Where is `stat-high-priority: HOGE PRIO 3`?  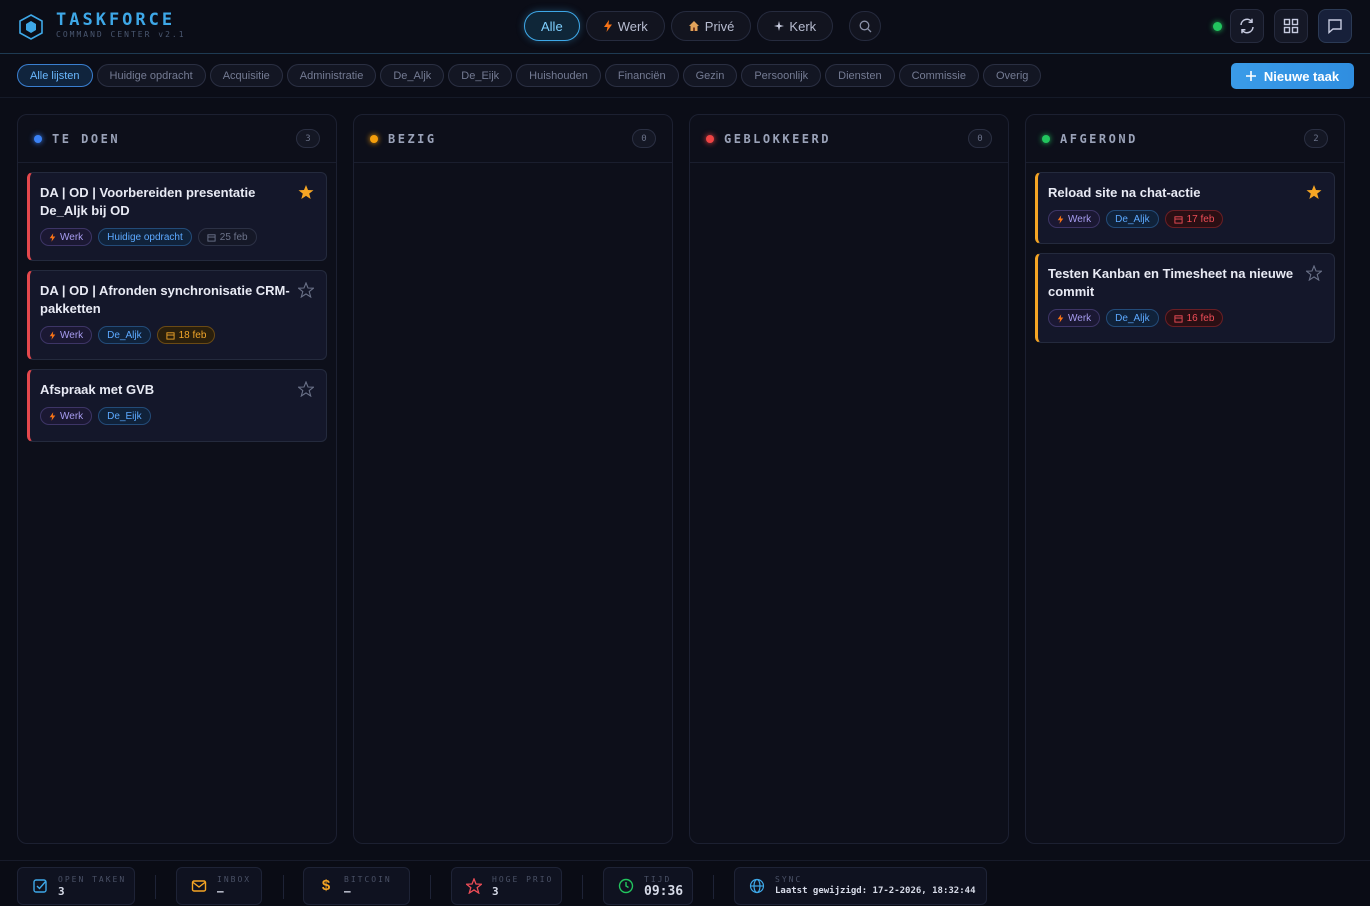 stat-high-priority: HOGE PRIO 3 is located at coordinates (506, 886).